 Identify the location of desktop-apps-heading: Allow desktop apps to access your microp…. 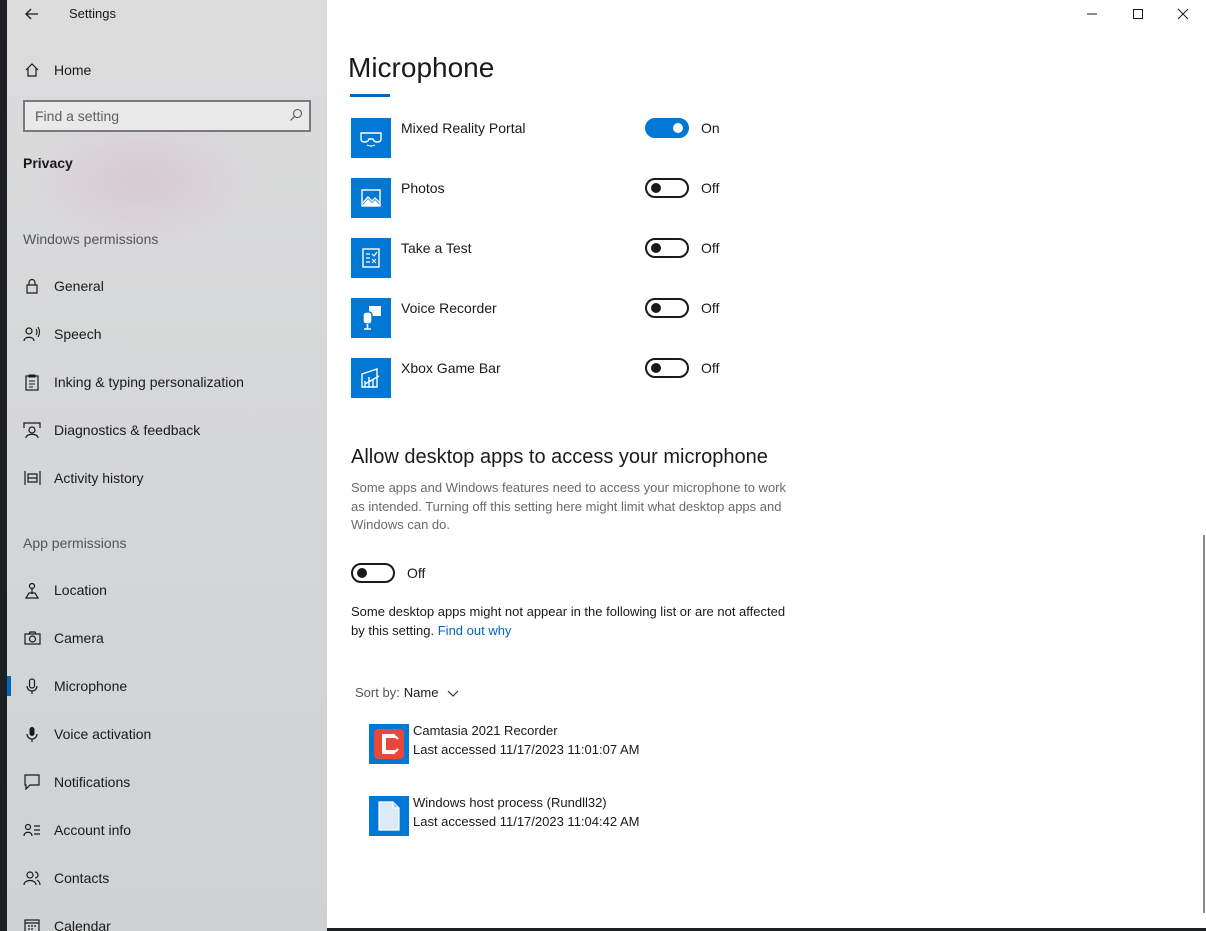
(559, 457).